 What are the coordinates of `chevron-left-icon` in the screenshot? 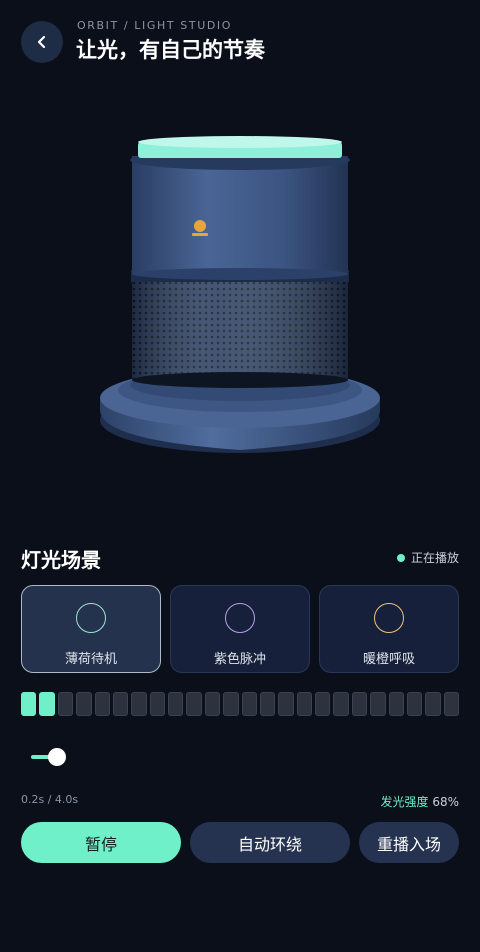 It's located at (41, 42).